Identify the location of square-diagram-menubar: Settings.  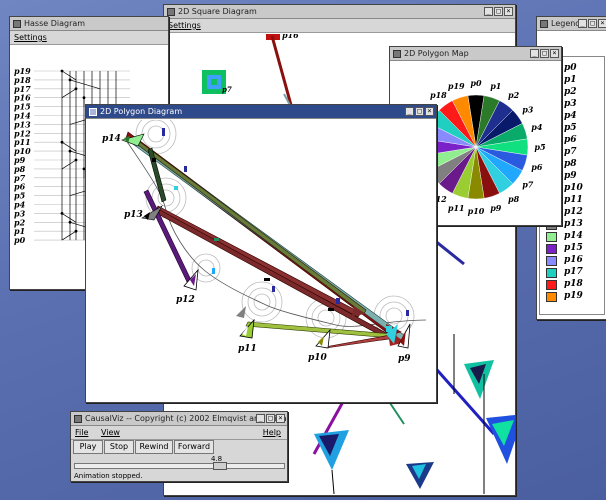
(339, 26).